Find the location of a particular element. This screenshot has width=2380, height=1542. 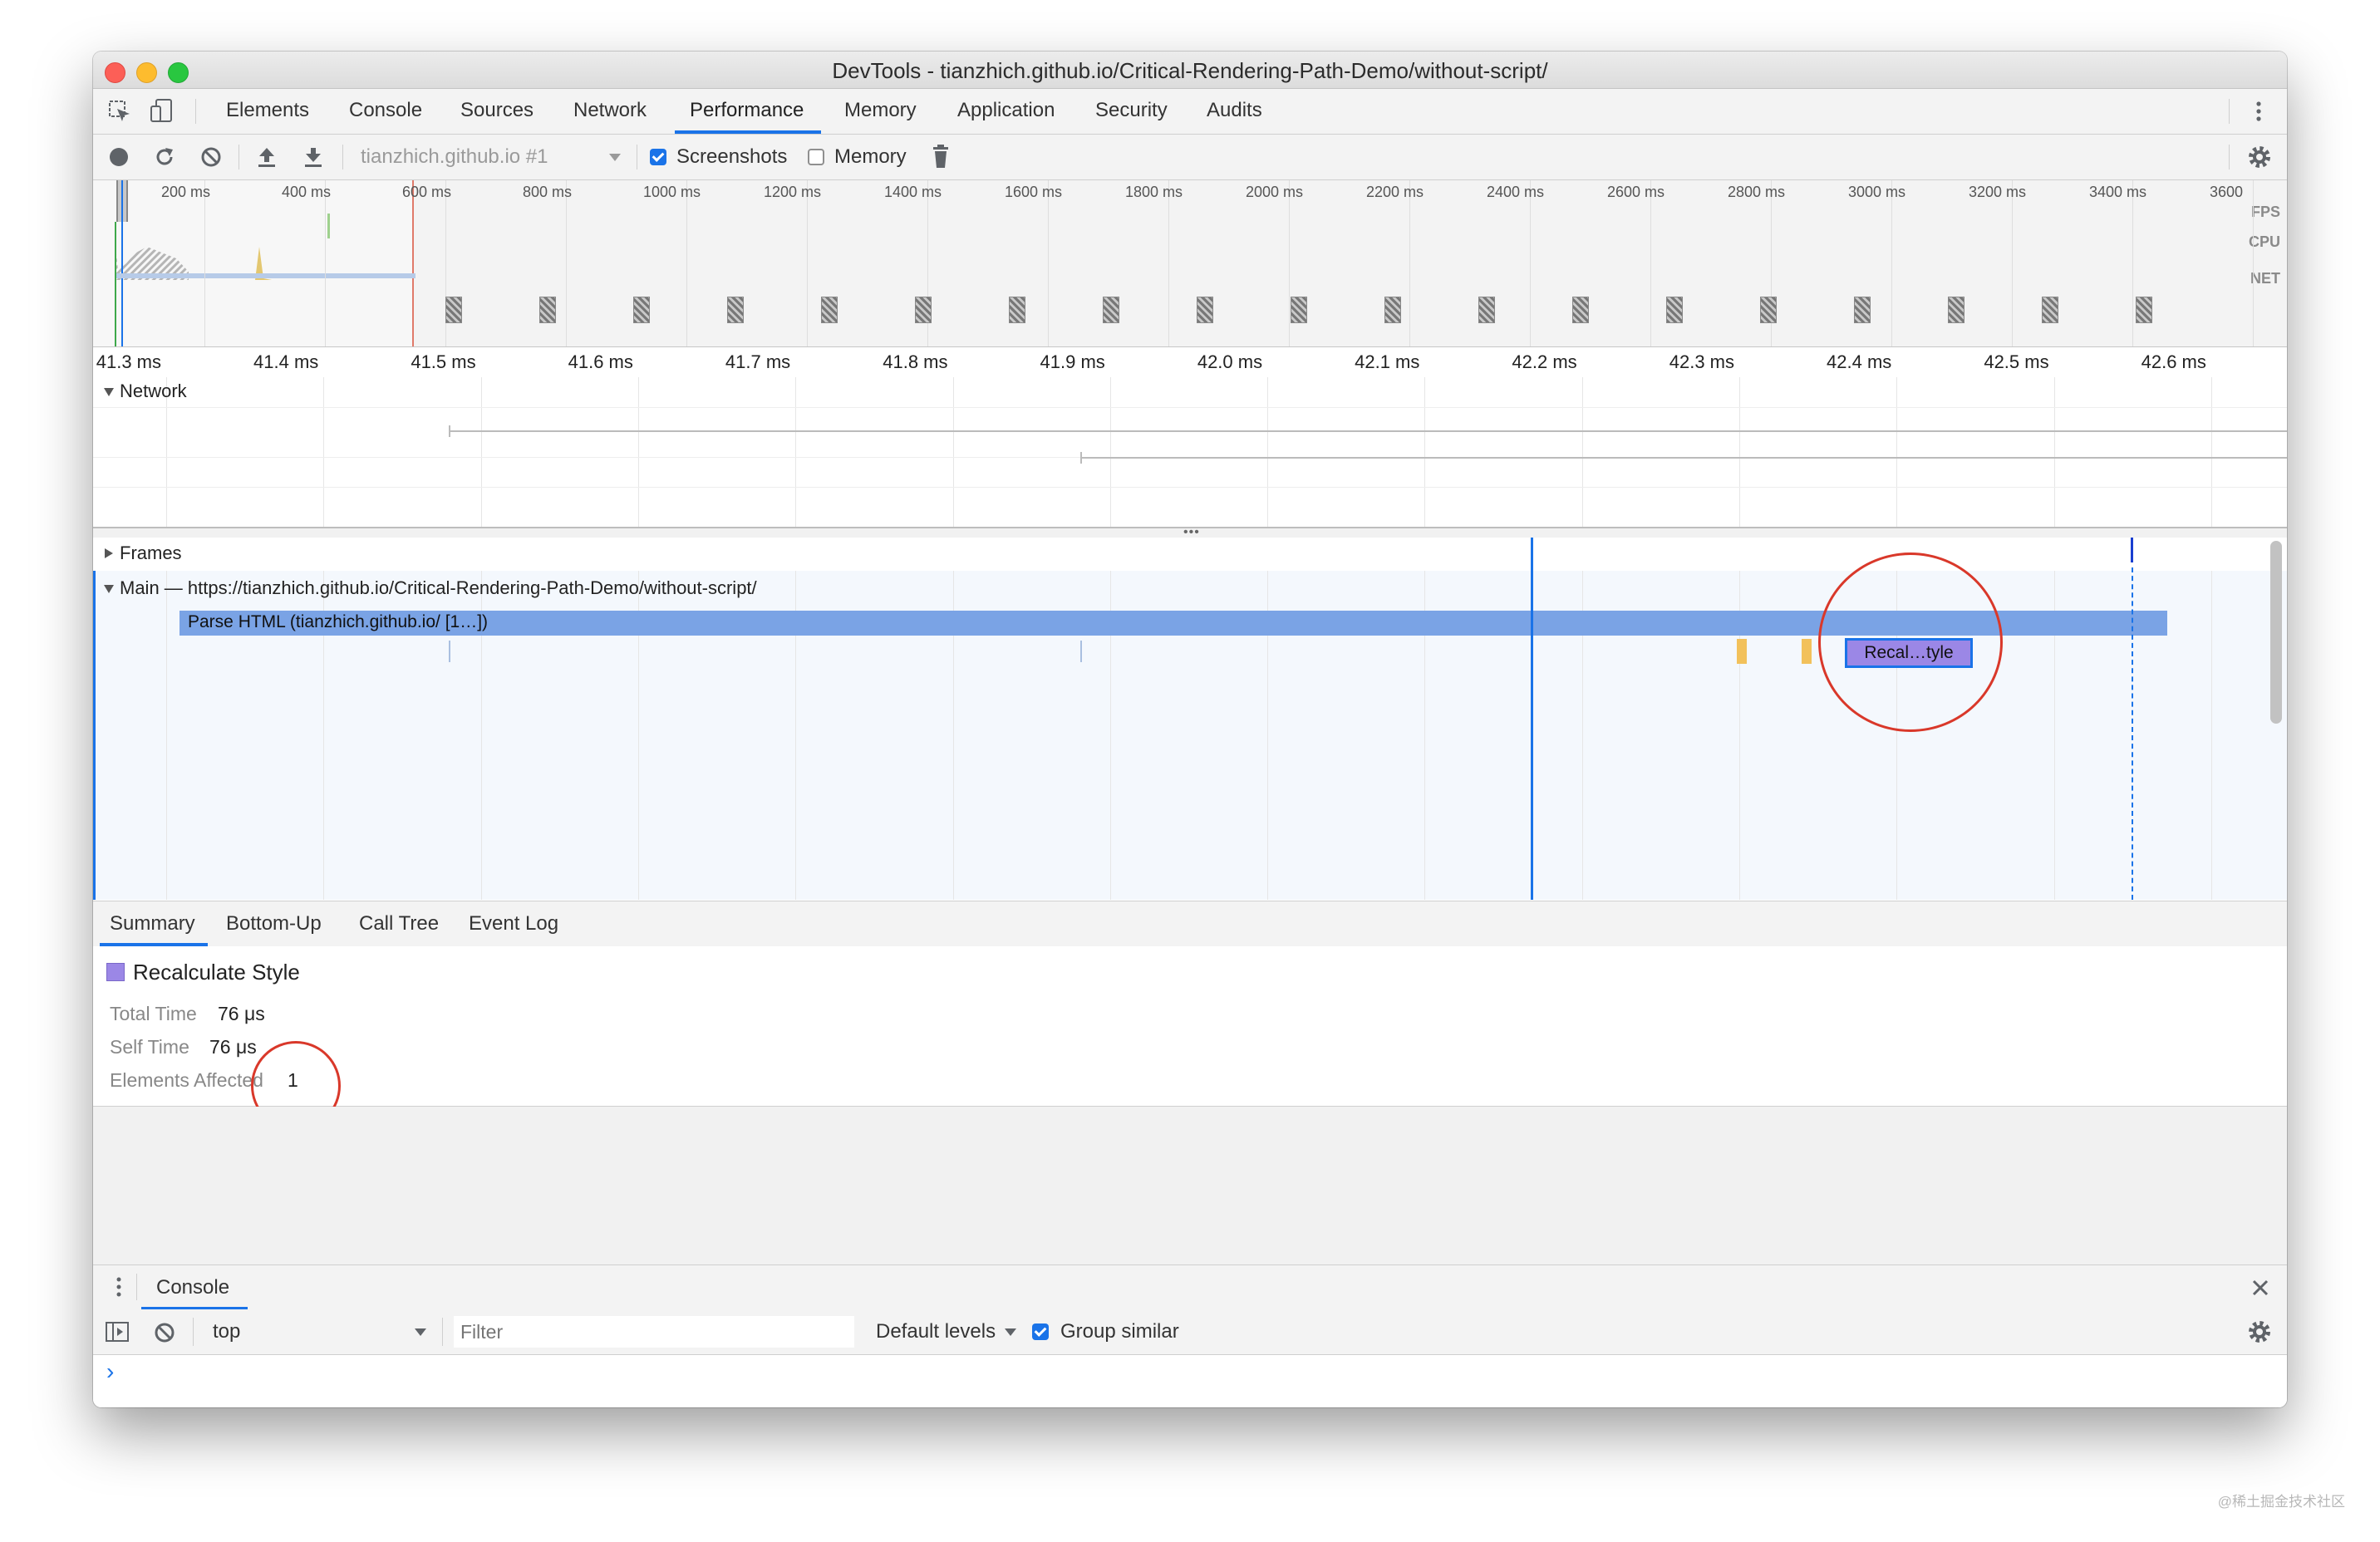

load-profile-icon is located at coordinates (267, 157).